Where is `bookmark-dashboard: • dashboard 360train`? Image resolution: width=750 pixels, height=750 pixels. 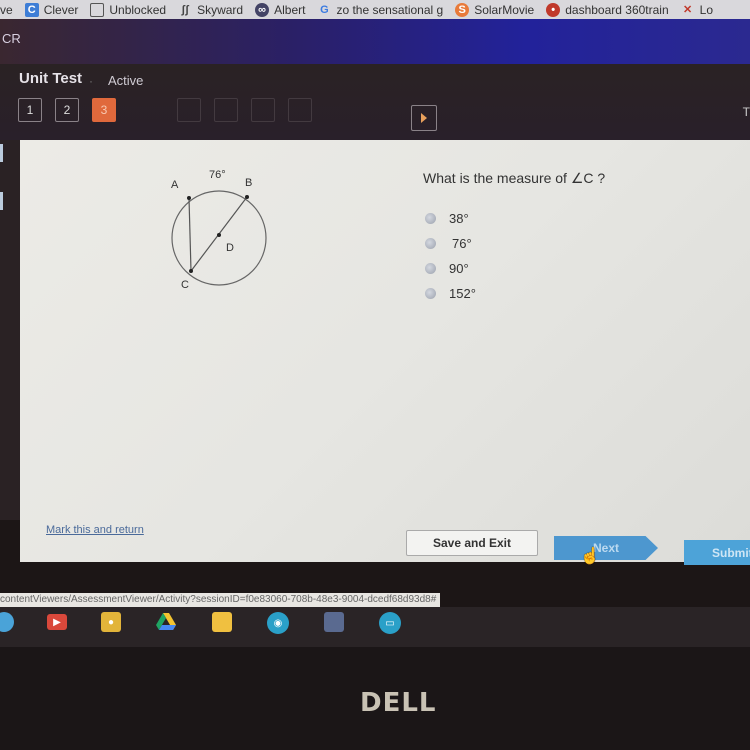 bookmark-dashboard: • dashboard 360train is located at coordinates (607, 9).